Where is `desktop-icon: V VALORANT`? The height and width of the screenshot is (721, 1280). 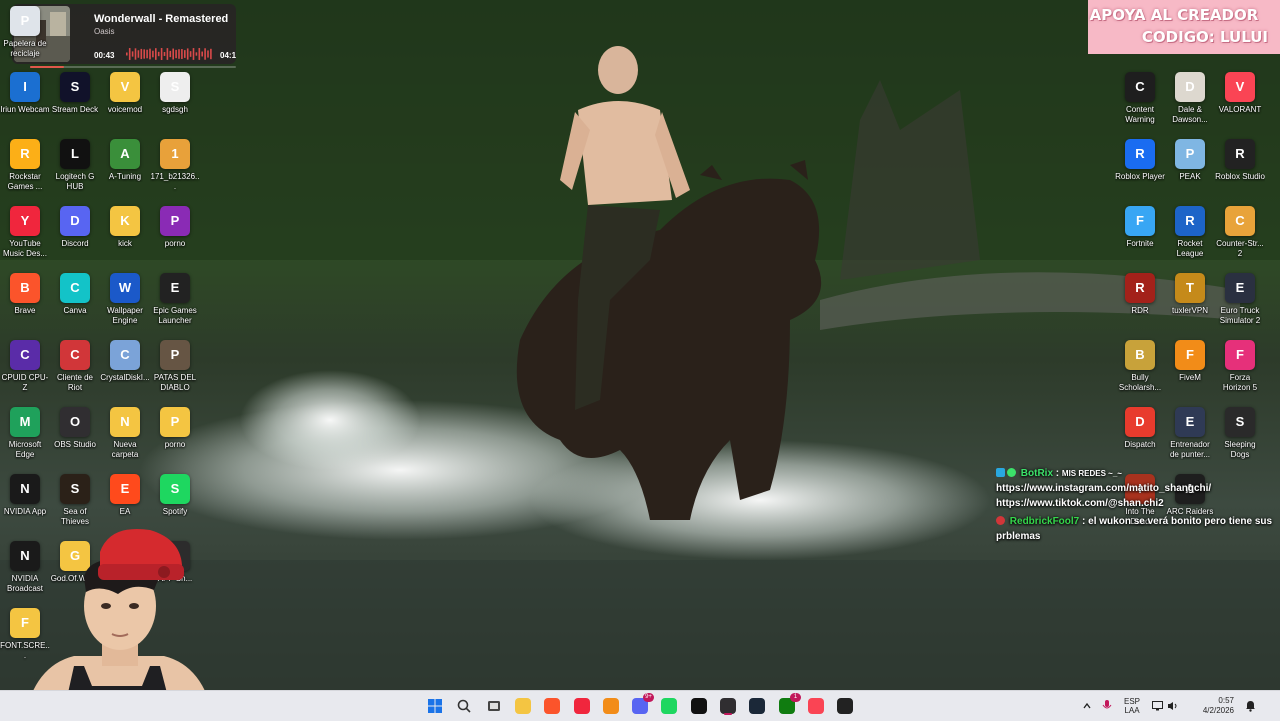 desktop-icon: V VALORANT is located at coordinates (1240, 93).